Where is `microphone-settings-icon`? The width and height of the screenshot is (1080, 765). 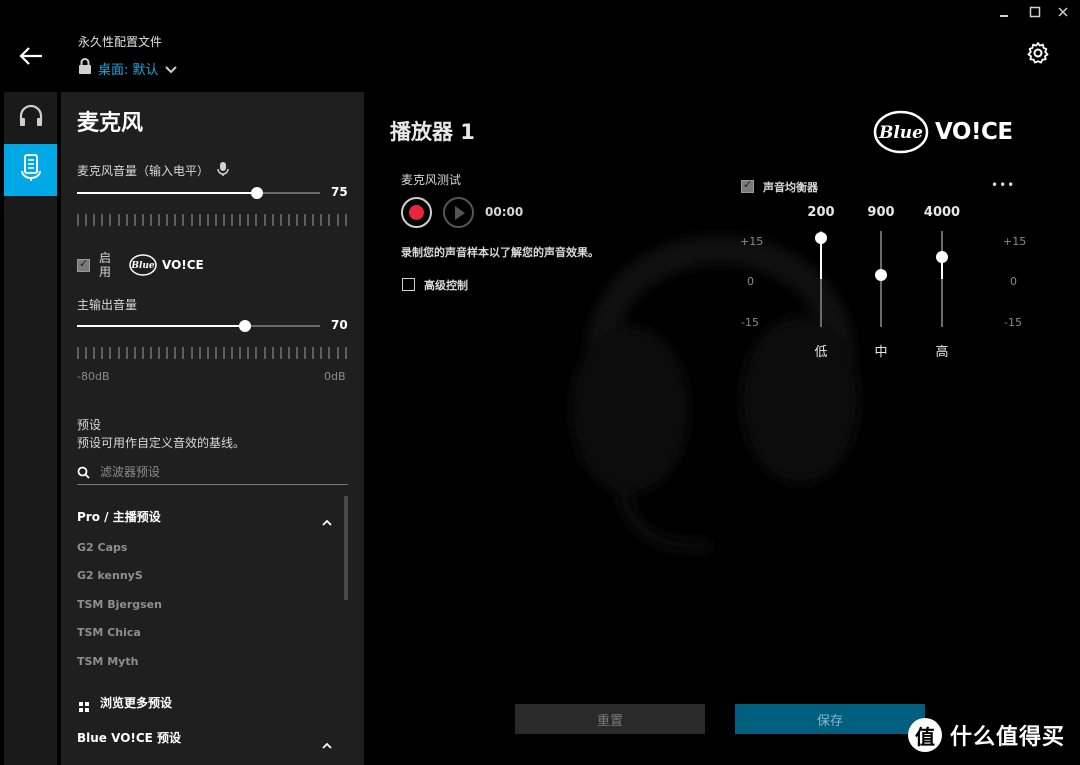
microphone-settings-icon is located at coordinates (31, 170).